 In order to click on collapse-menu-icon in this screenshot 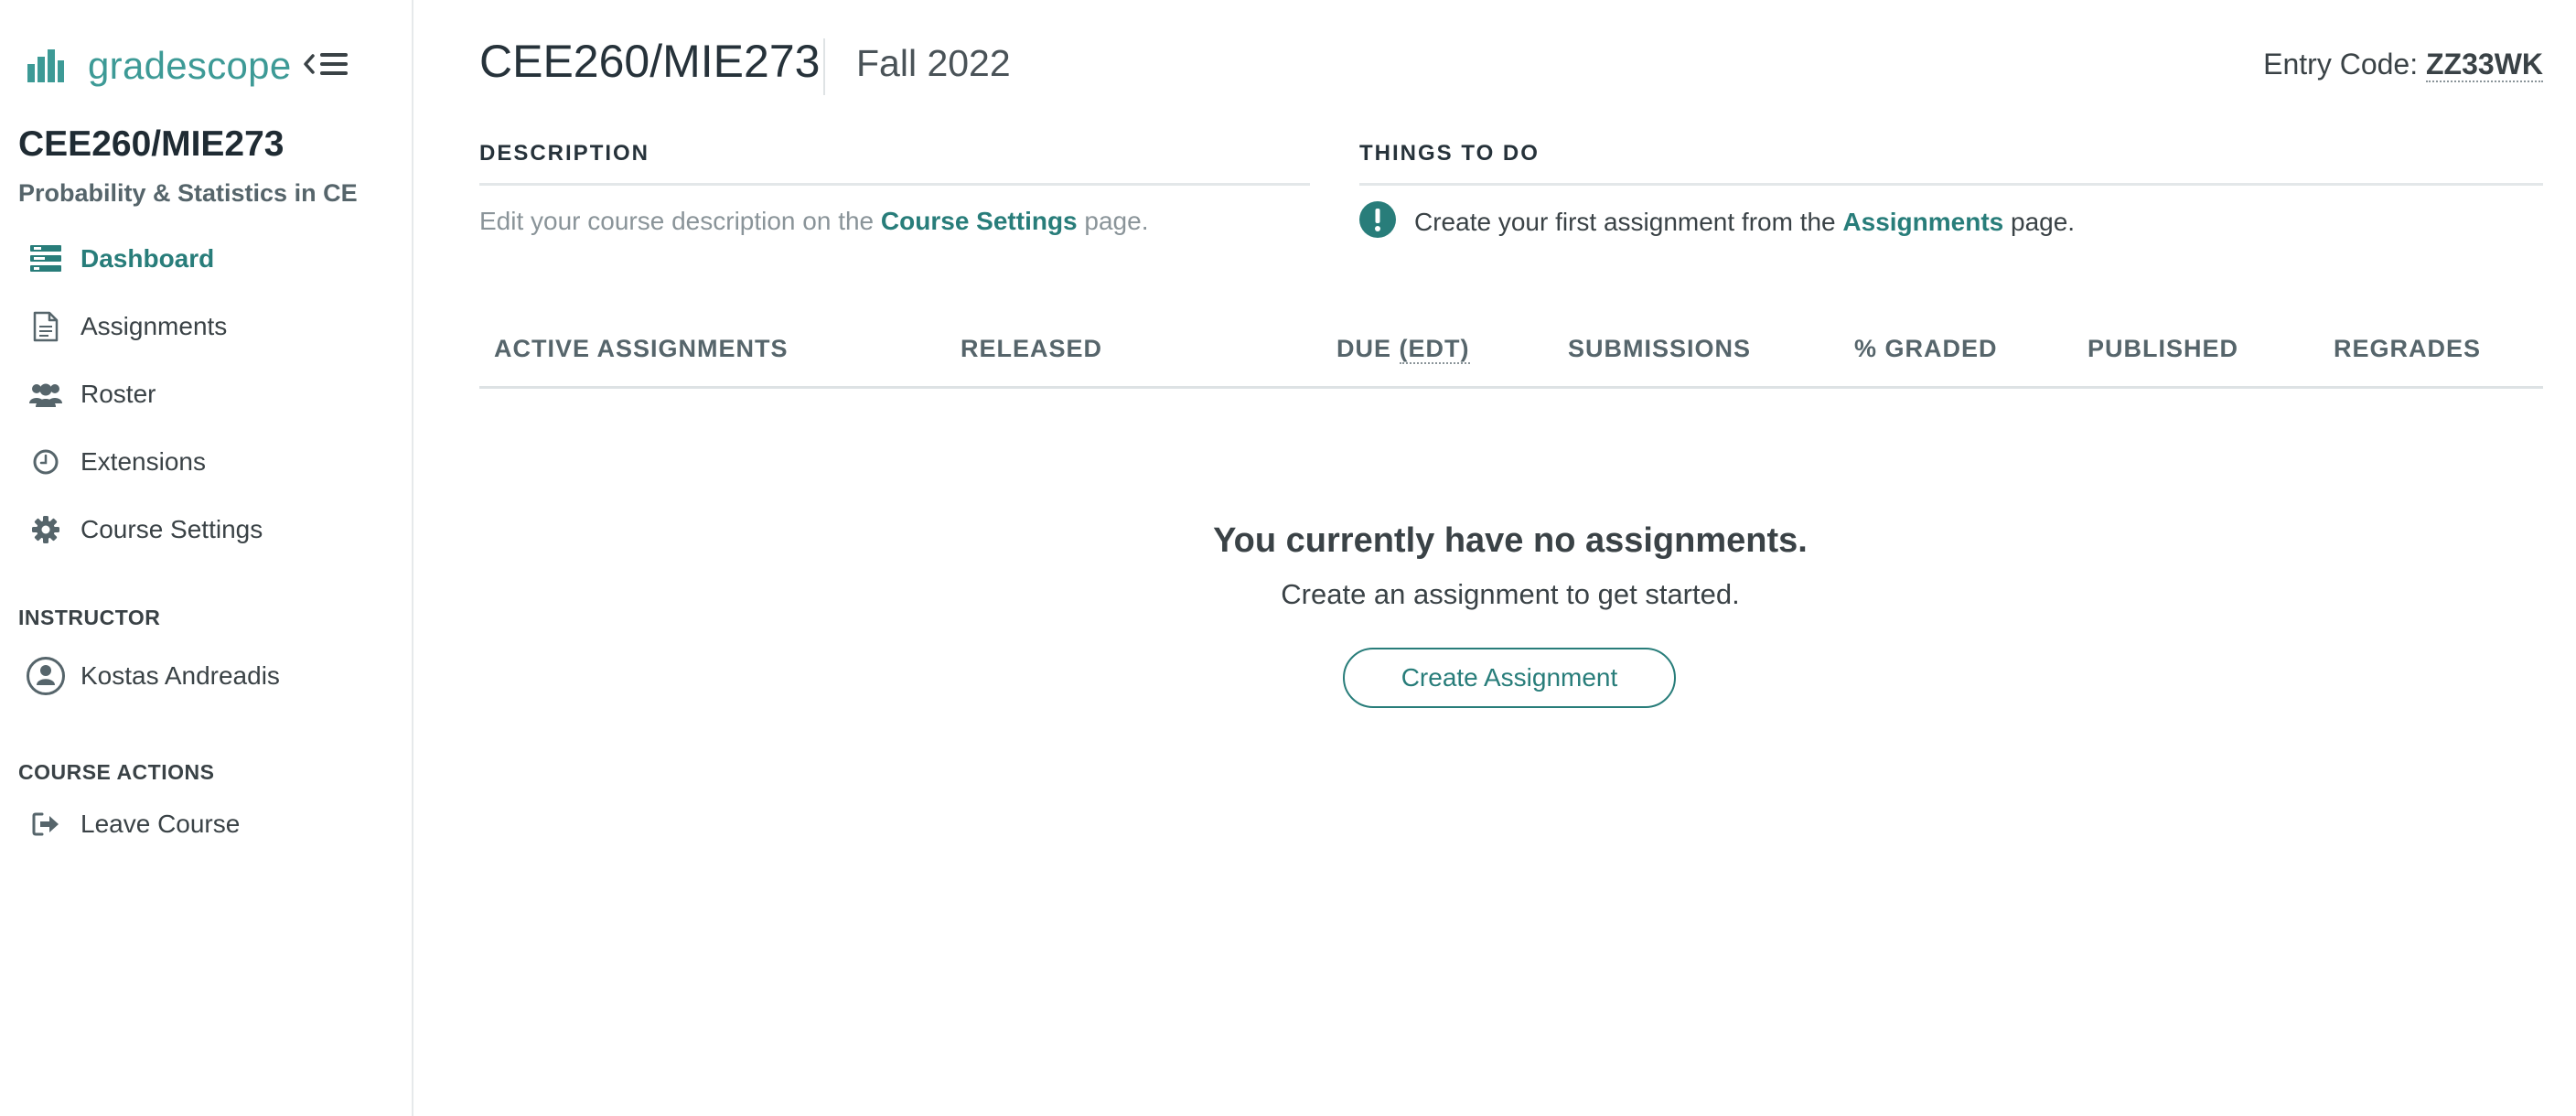, I will do `click(326, 64)`.